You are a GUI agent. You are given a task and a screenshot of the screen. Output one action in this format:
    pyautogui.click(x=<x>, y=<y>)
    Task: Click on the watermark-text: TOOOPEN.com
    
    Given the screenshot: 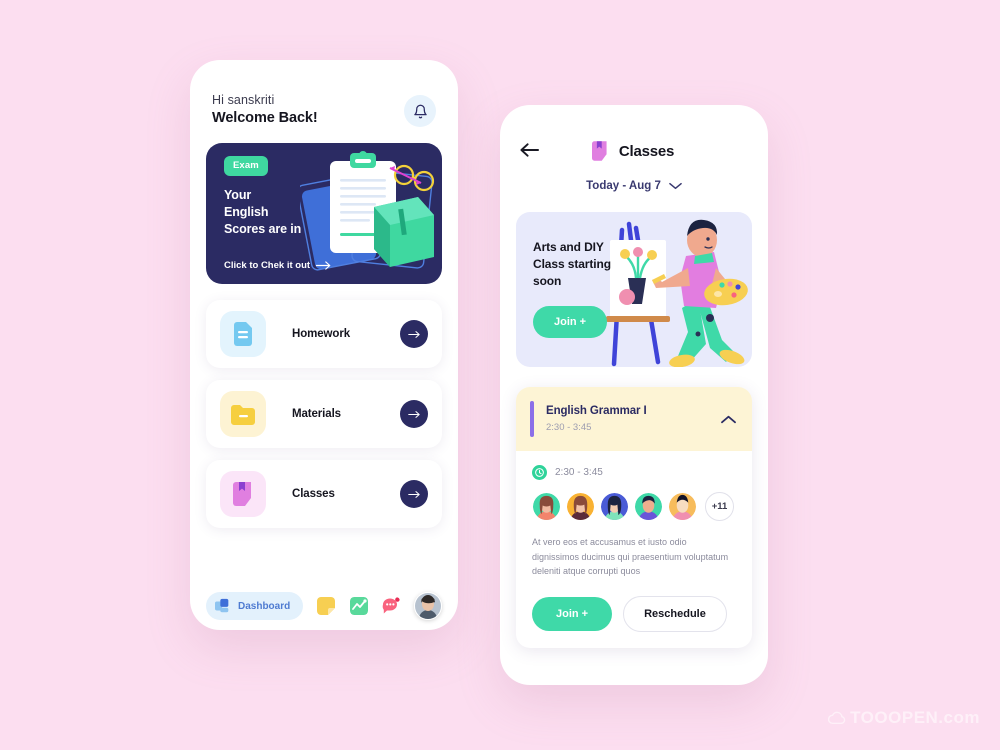 What is the action you would take?
    pyautogui.click(x=915, y=717)
    